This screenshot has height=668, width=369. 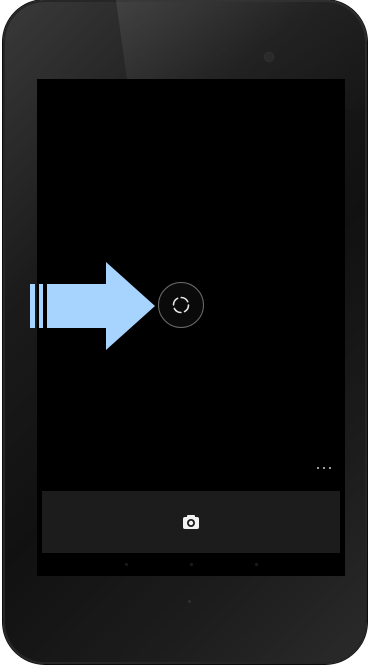 I want to click on camera-icon, so click(x=191, y=522).